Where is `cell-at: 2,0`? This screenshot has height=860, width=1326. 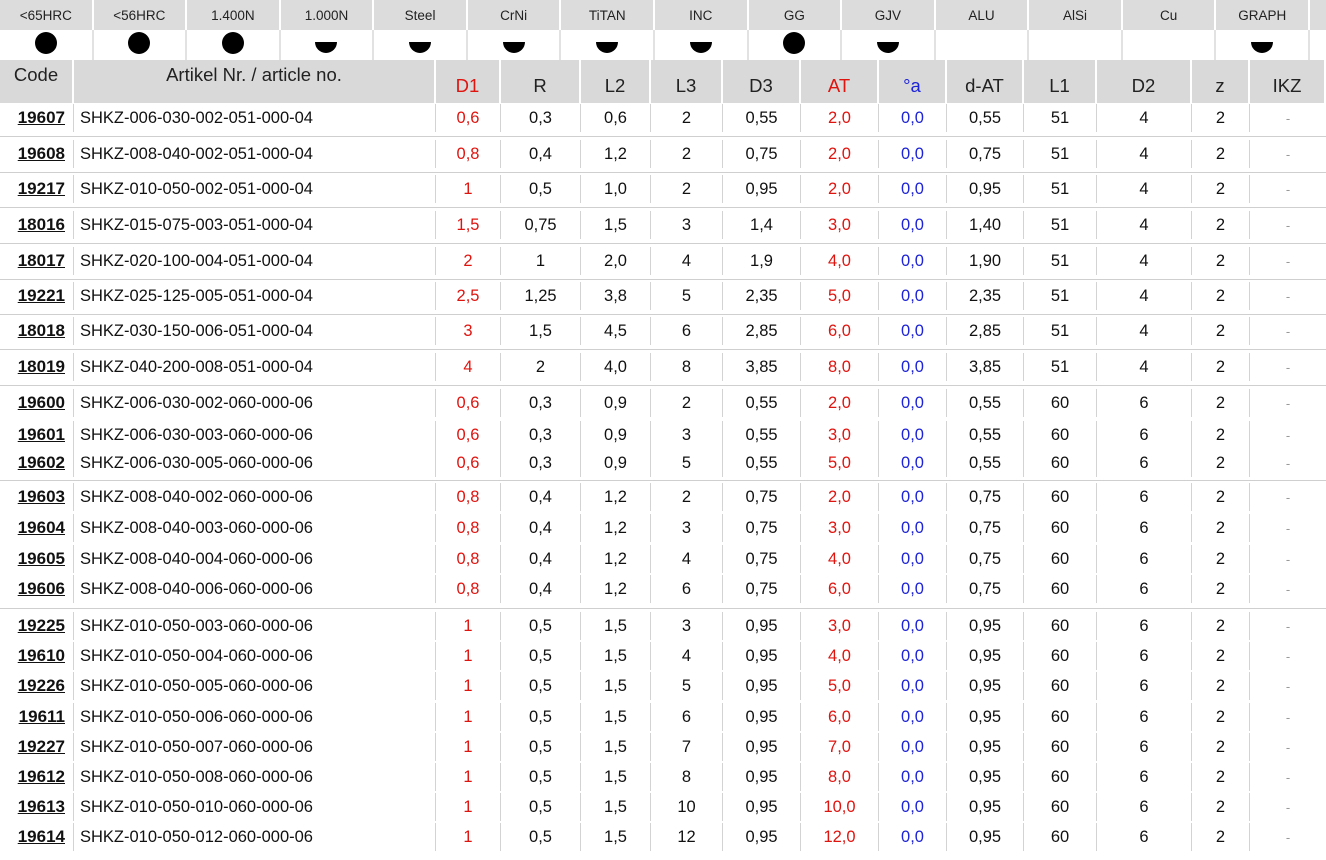
cell-at: 2,0 is located at coordinates (840, 189).